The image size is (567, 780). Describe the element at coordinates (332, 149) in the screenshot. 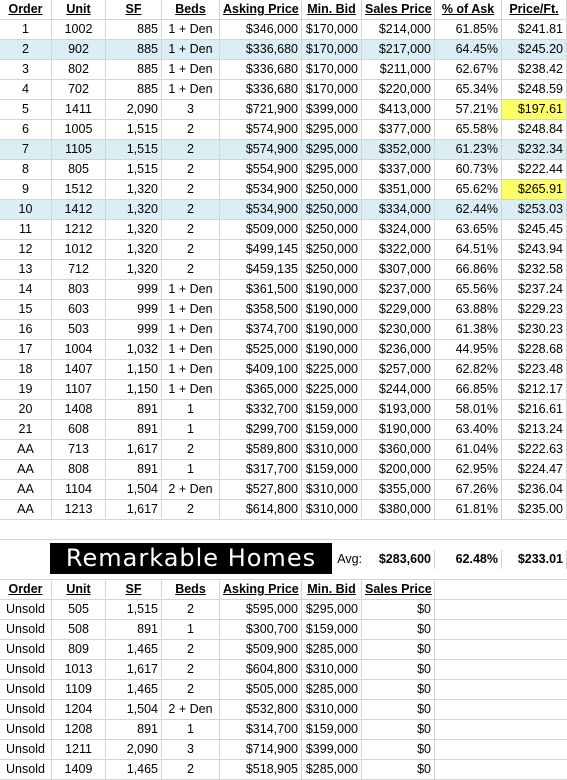

I see `sold-table-cell: $295,000` at that location.